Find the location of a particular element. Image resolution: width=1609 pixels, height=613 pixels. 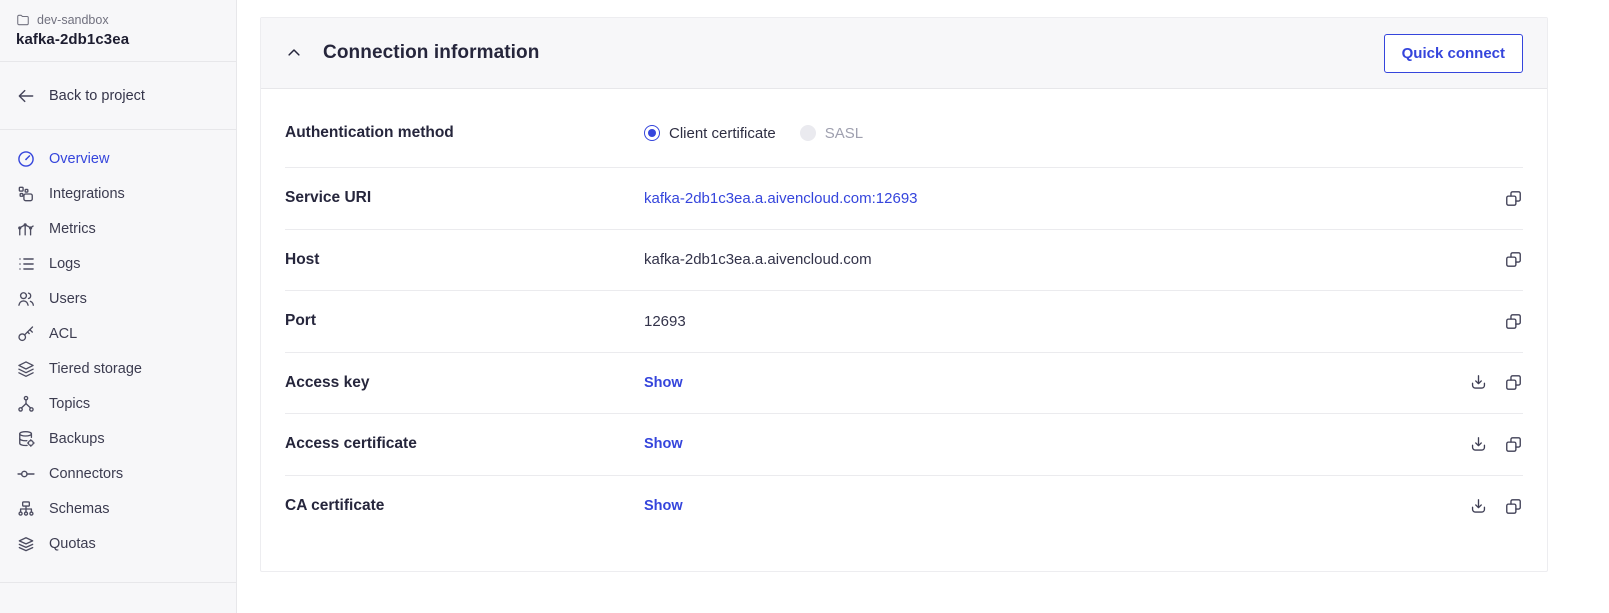

radio-disabled-icon is located at coordinates (807, 133).